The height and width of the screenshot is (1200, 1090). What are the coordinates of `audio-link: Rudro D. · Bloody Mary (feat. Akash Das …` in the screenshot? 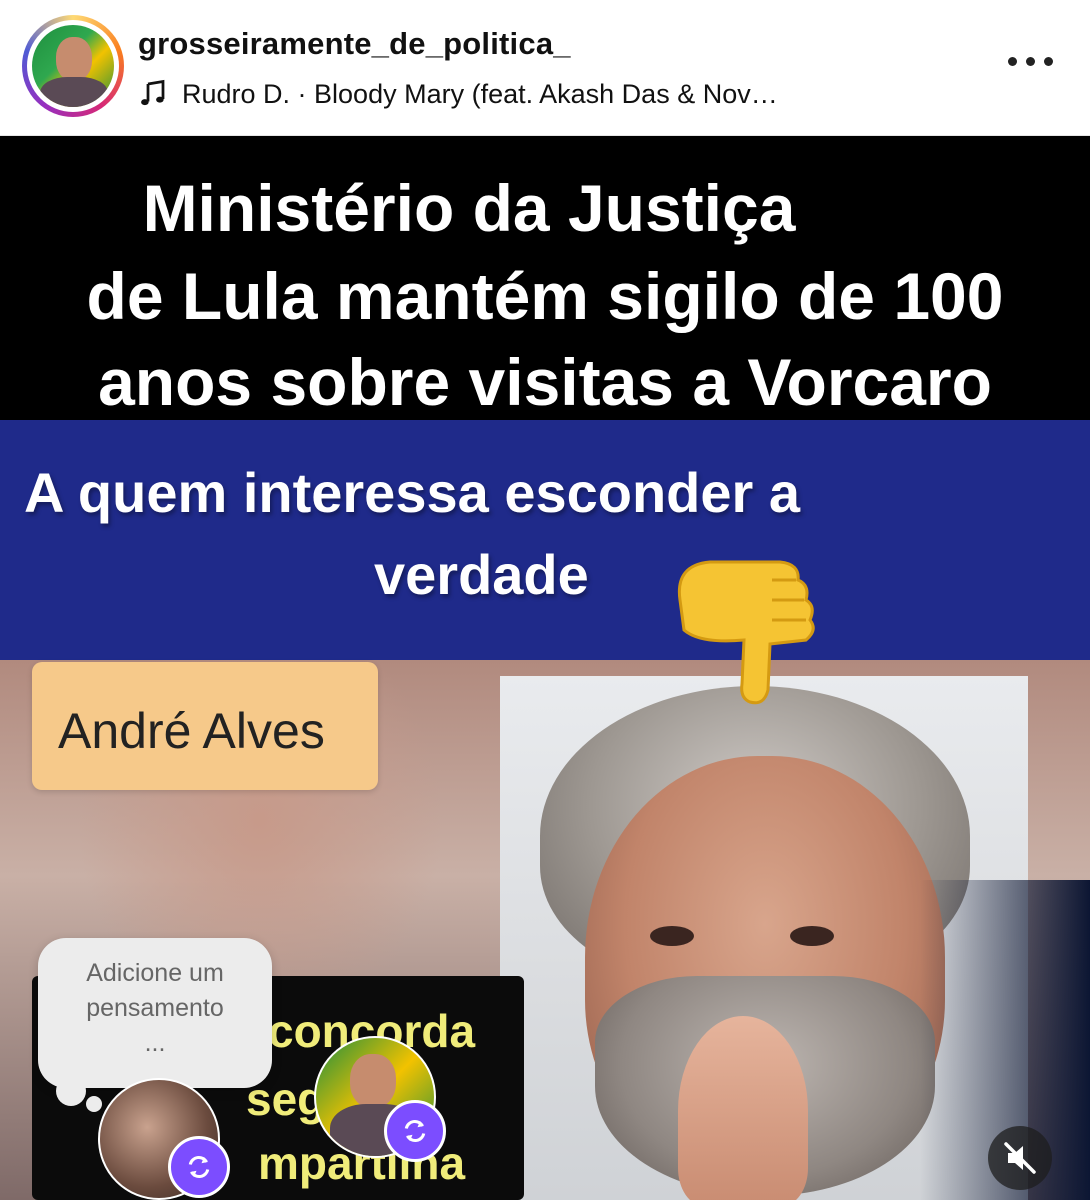 It's located at (458, 94).